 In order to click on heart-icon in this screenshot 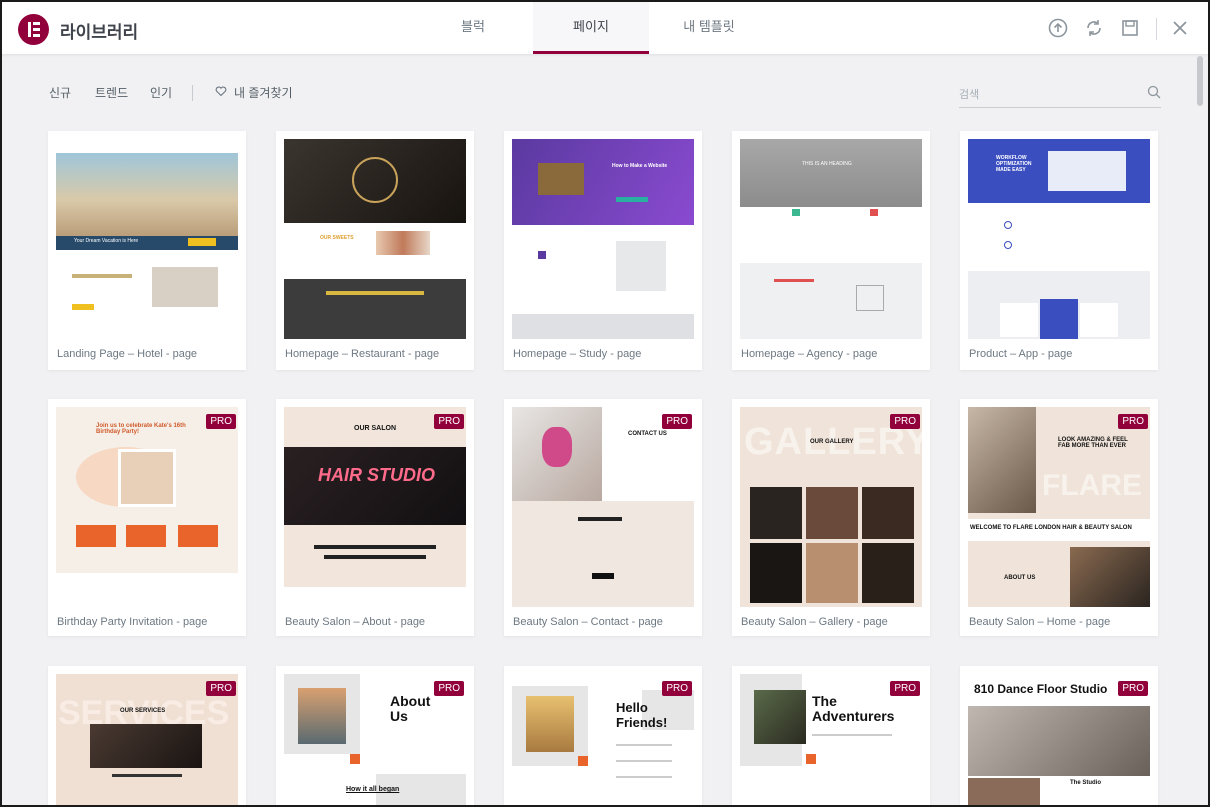, I will do `click(221, 92)`.